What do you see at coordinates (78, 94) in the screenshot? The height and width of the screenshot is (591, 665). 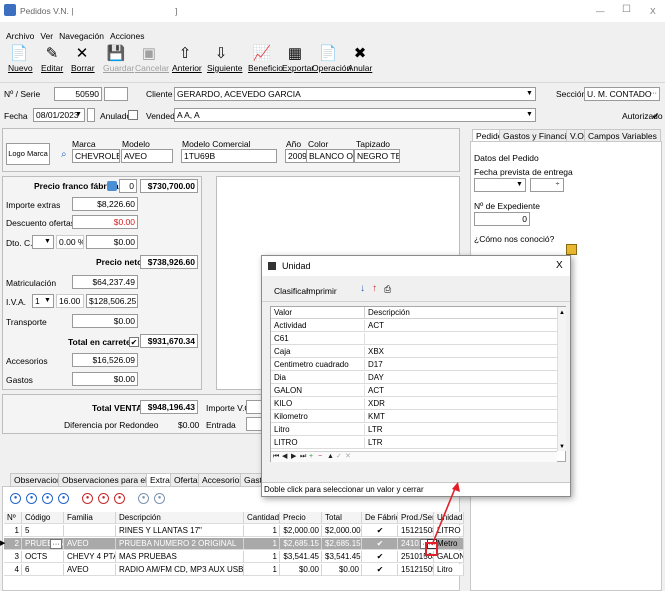 I see `serie-input: 50590` at bounding box center [78, 94].